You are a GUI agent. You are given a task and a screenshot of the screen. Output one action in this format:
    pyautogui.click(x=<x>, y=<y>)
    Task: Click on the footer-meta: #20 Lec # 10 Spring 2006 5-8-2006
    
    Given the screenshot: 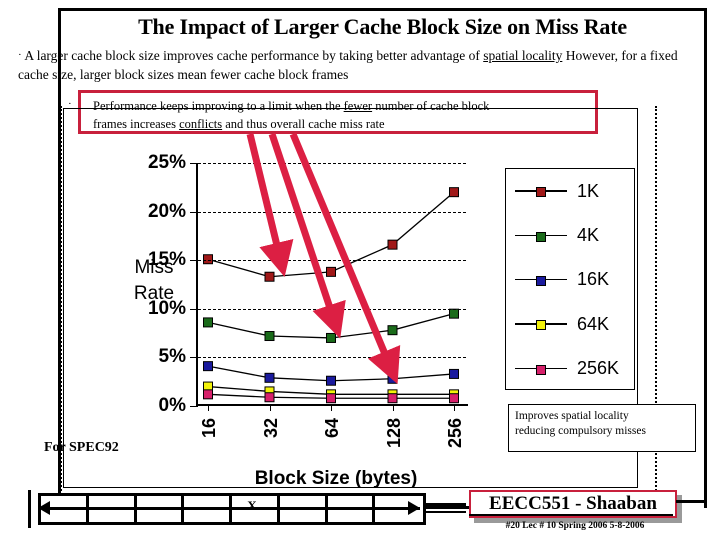 What is the action you would take?
    pyautogui.click(x=575, y=526)
    